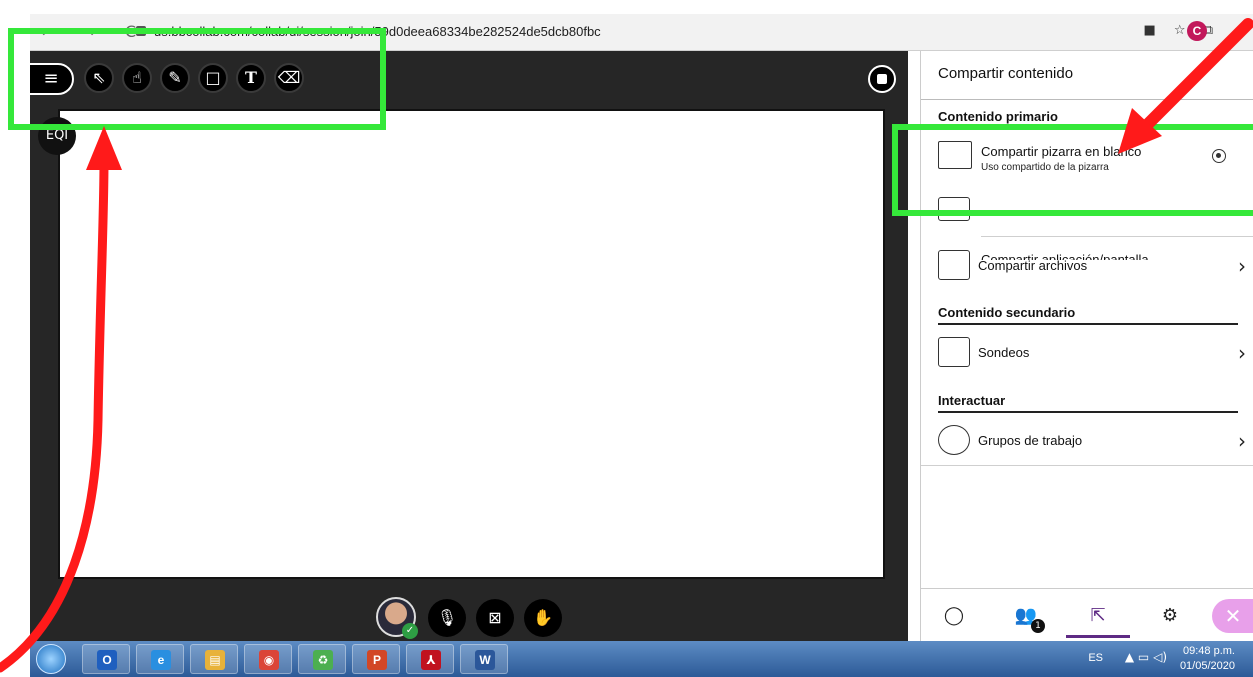 The image size is (1253, 677). I want to click on red-arrow-curve, so click(54, 414).